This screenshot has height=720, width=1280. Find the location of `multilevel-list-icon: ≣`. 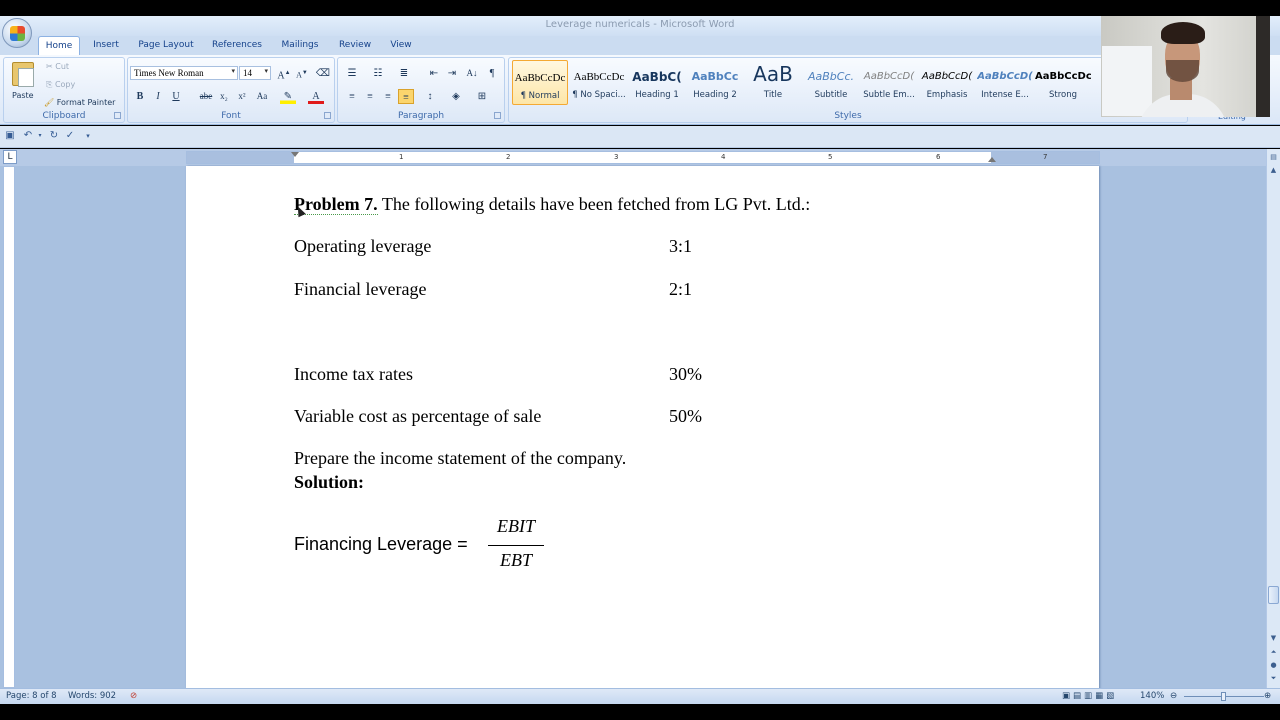

multilevel-list-icon: ≣ is located at coordinates (404, 73).